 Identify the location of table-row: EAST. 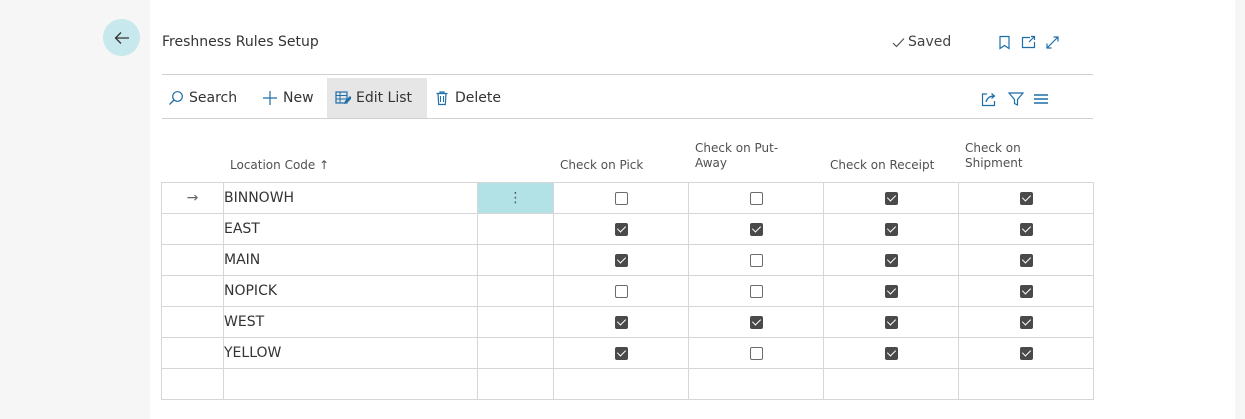
(627, 229).